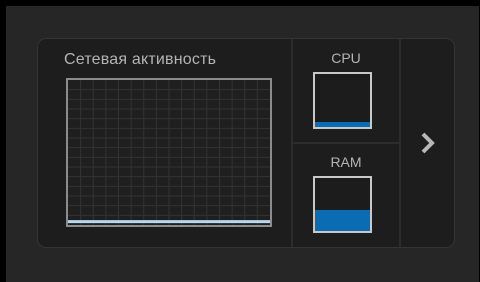 The image size is (480, 282). I want to click on ram-usage-meter, so click(342, 204).